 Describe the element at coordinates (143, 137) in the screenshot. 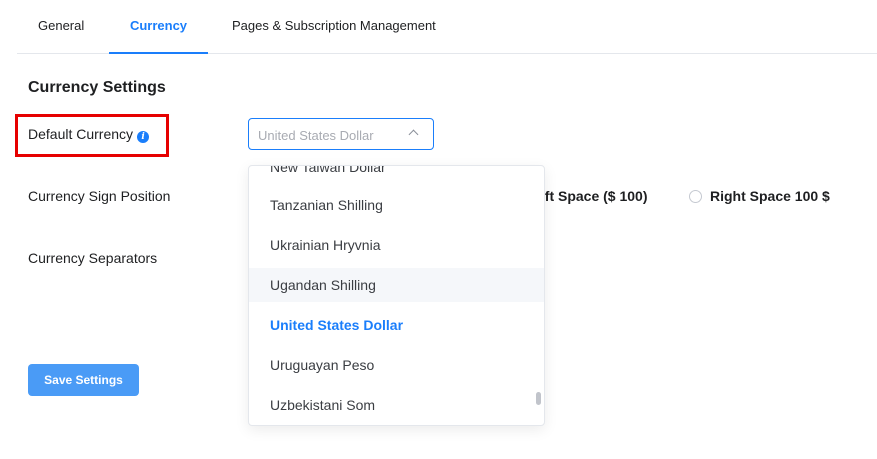

I see `info-icon: i` at that location.